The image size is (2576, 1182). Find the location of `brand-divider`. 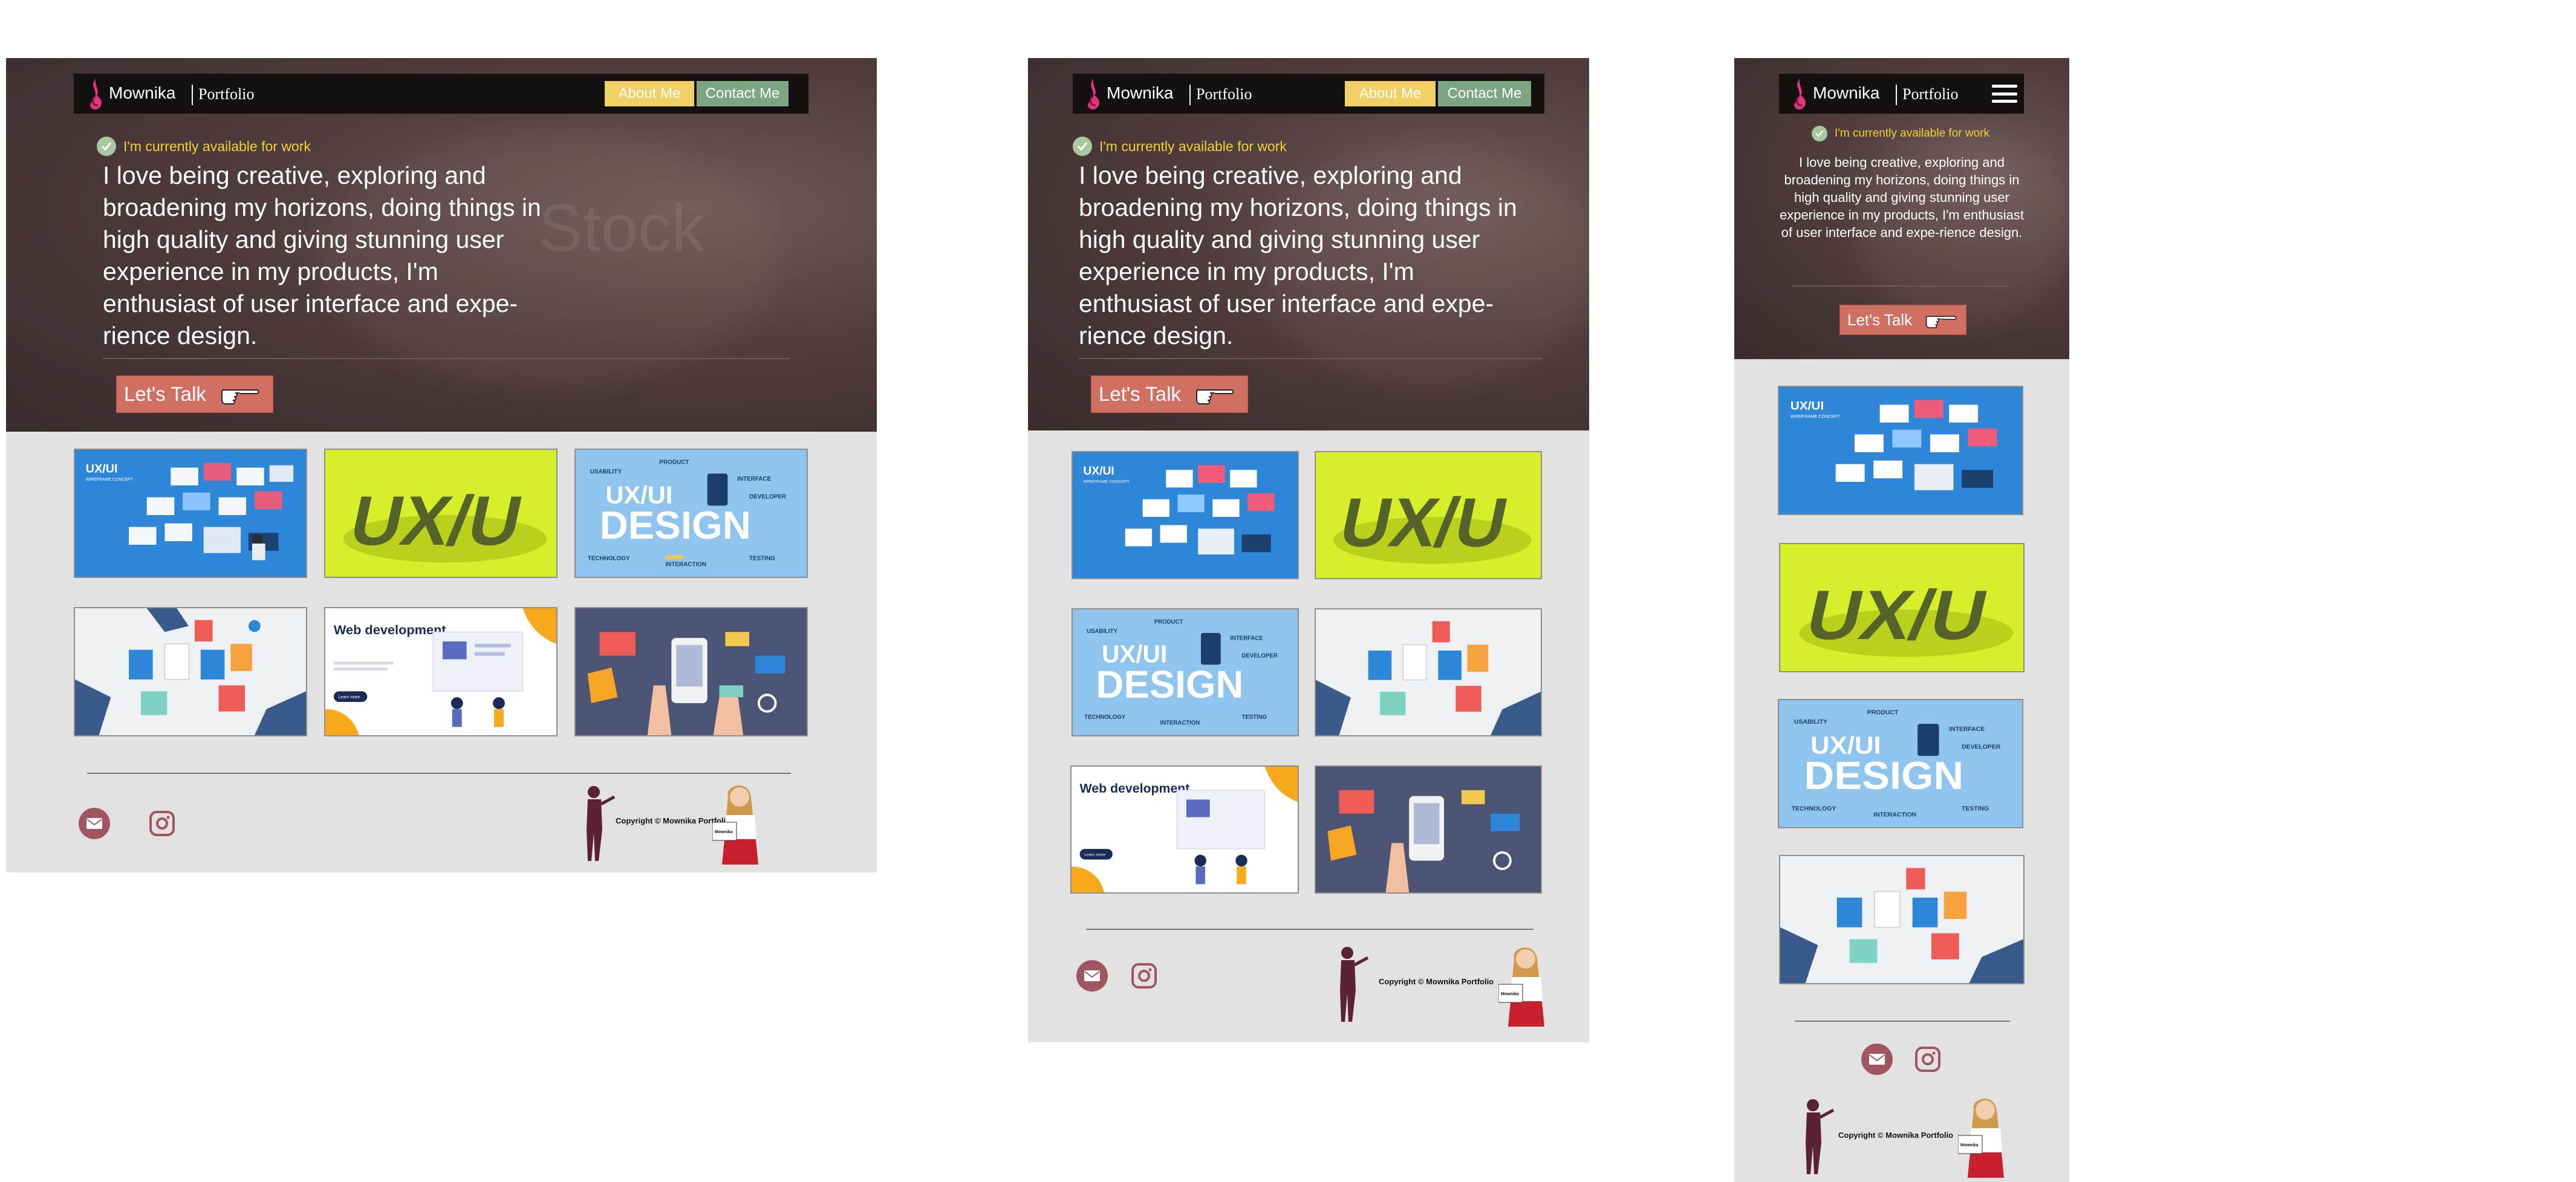

brand-divider is located at coordinates (1897, 95).